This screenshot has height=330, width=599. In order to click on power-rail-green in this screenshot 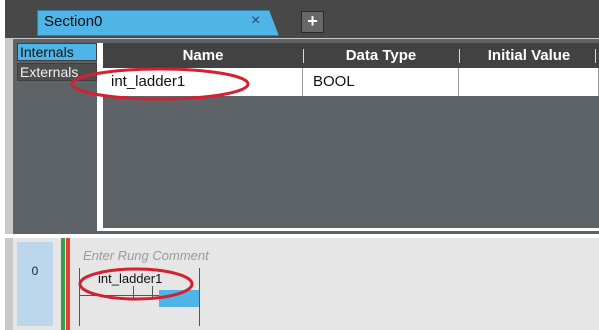, I will do `click(63, 284)`.